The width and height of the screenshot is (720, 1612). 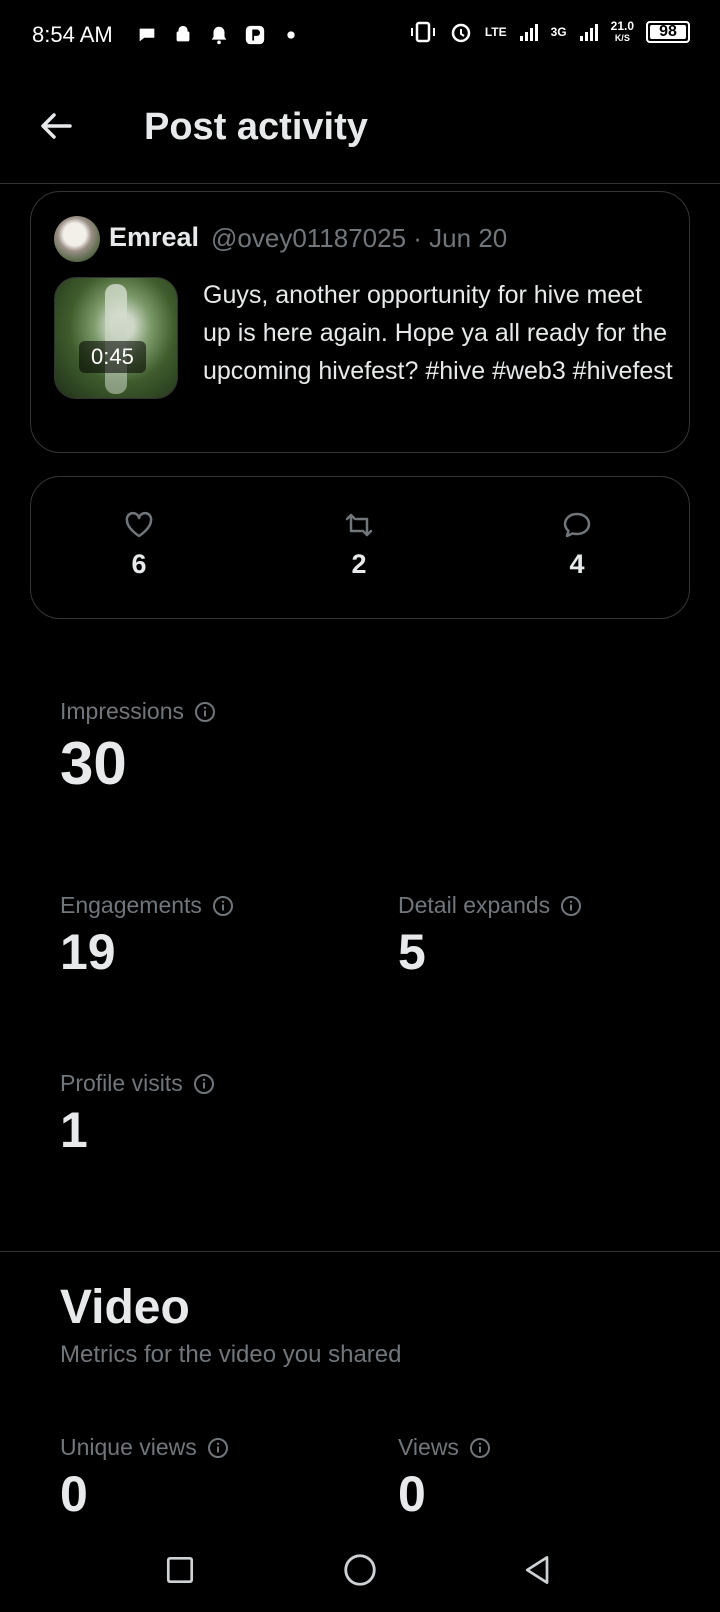 I want to click on chat-icon, so click(x=147, y=35).